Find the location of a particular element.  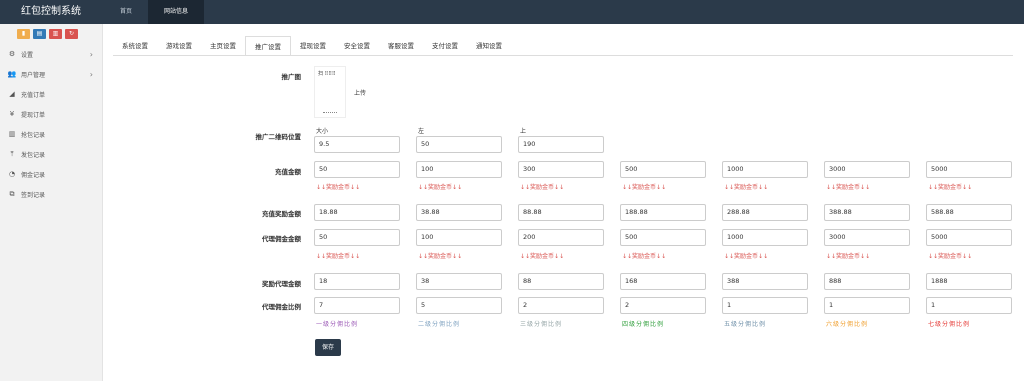

trash-icon: ▥ is located at coordinates (55, 34).